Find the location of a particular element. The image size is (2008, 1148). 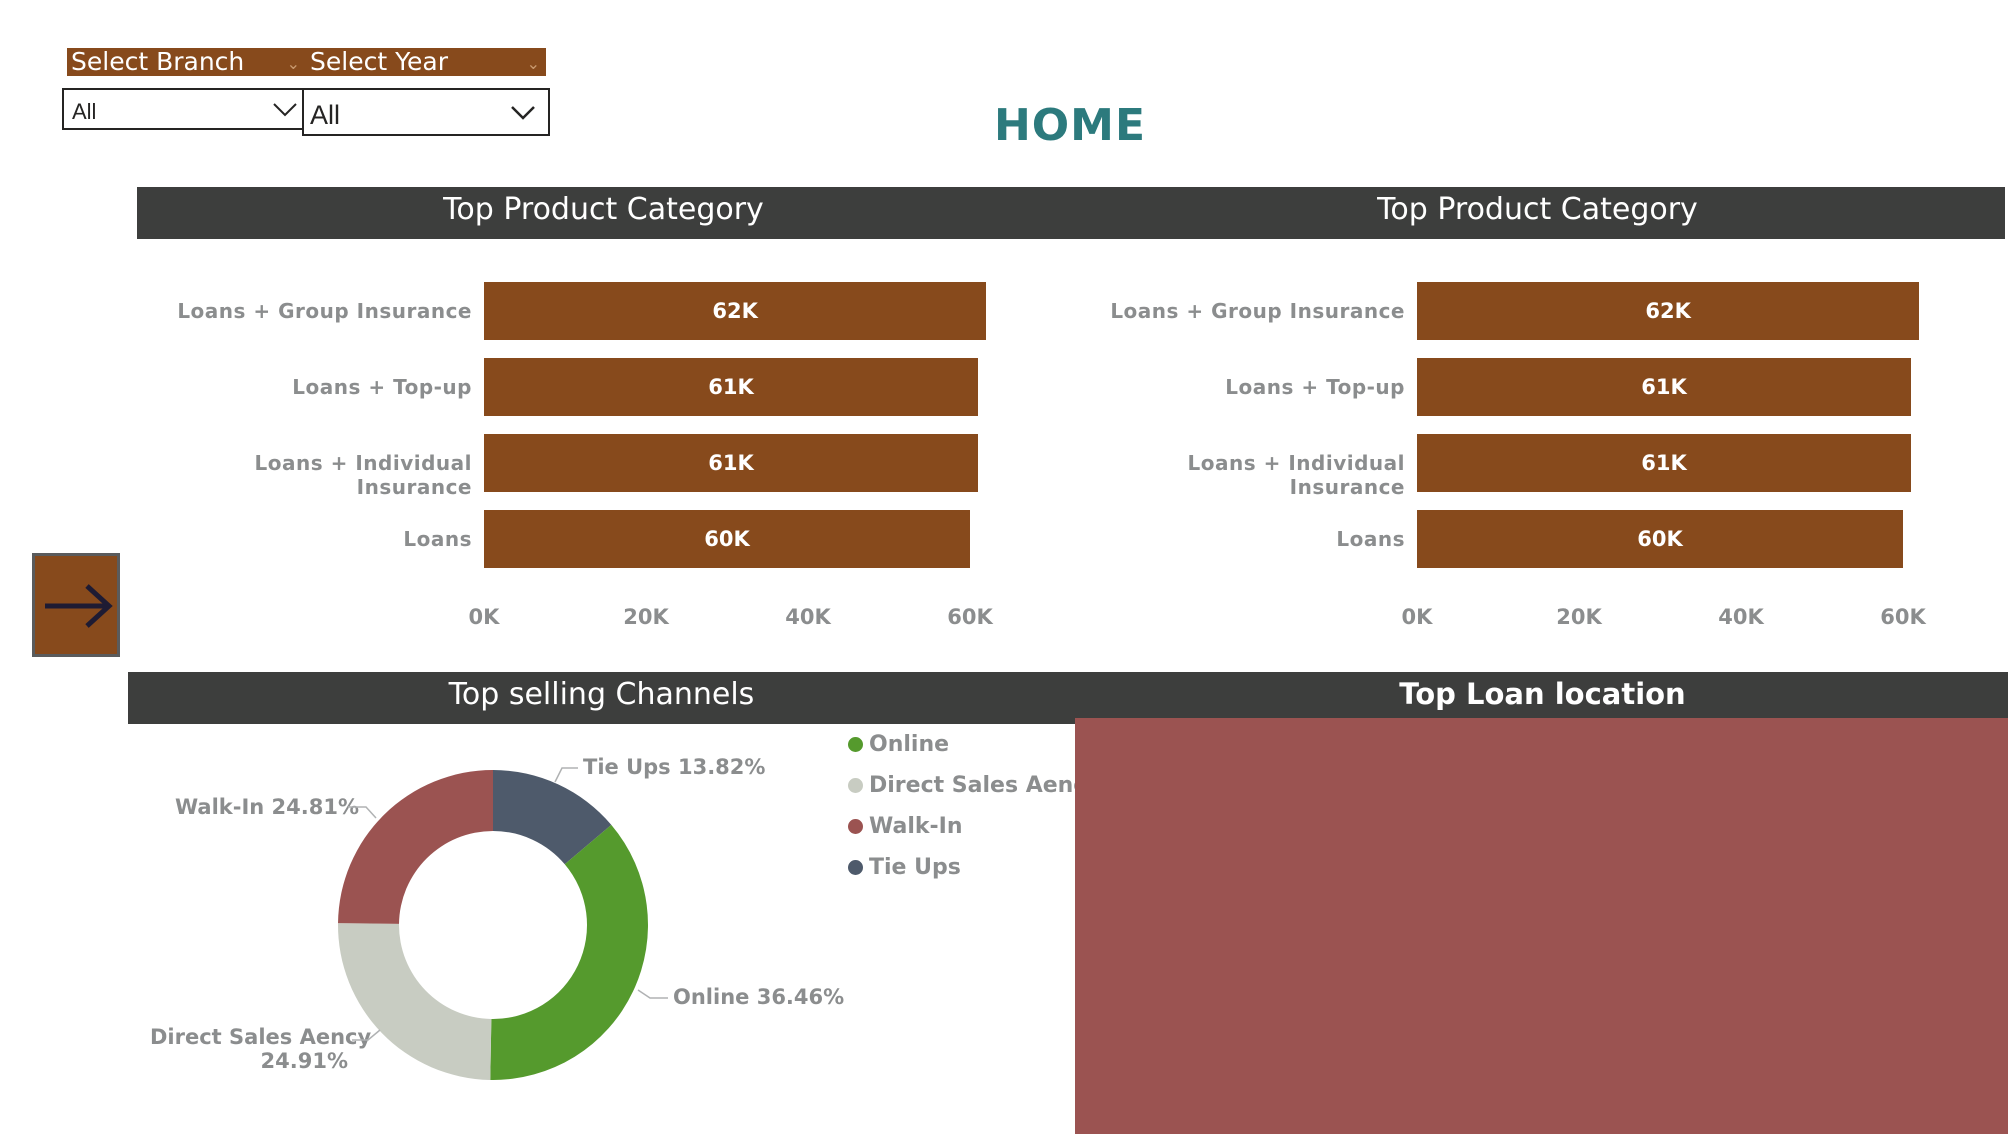

product-chart-1-title: Top Product Category is located at coordinates (603, 213).